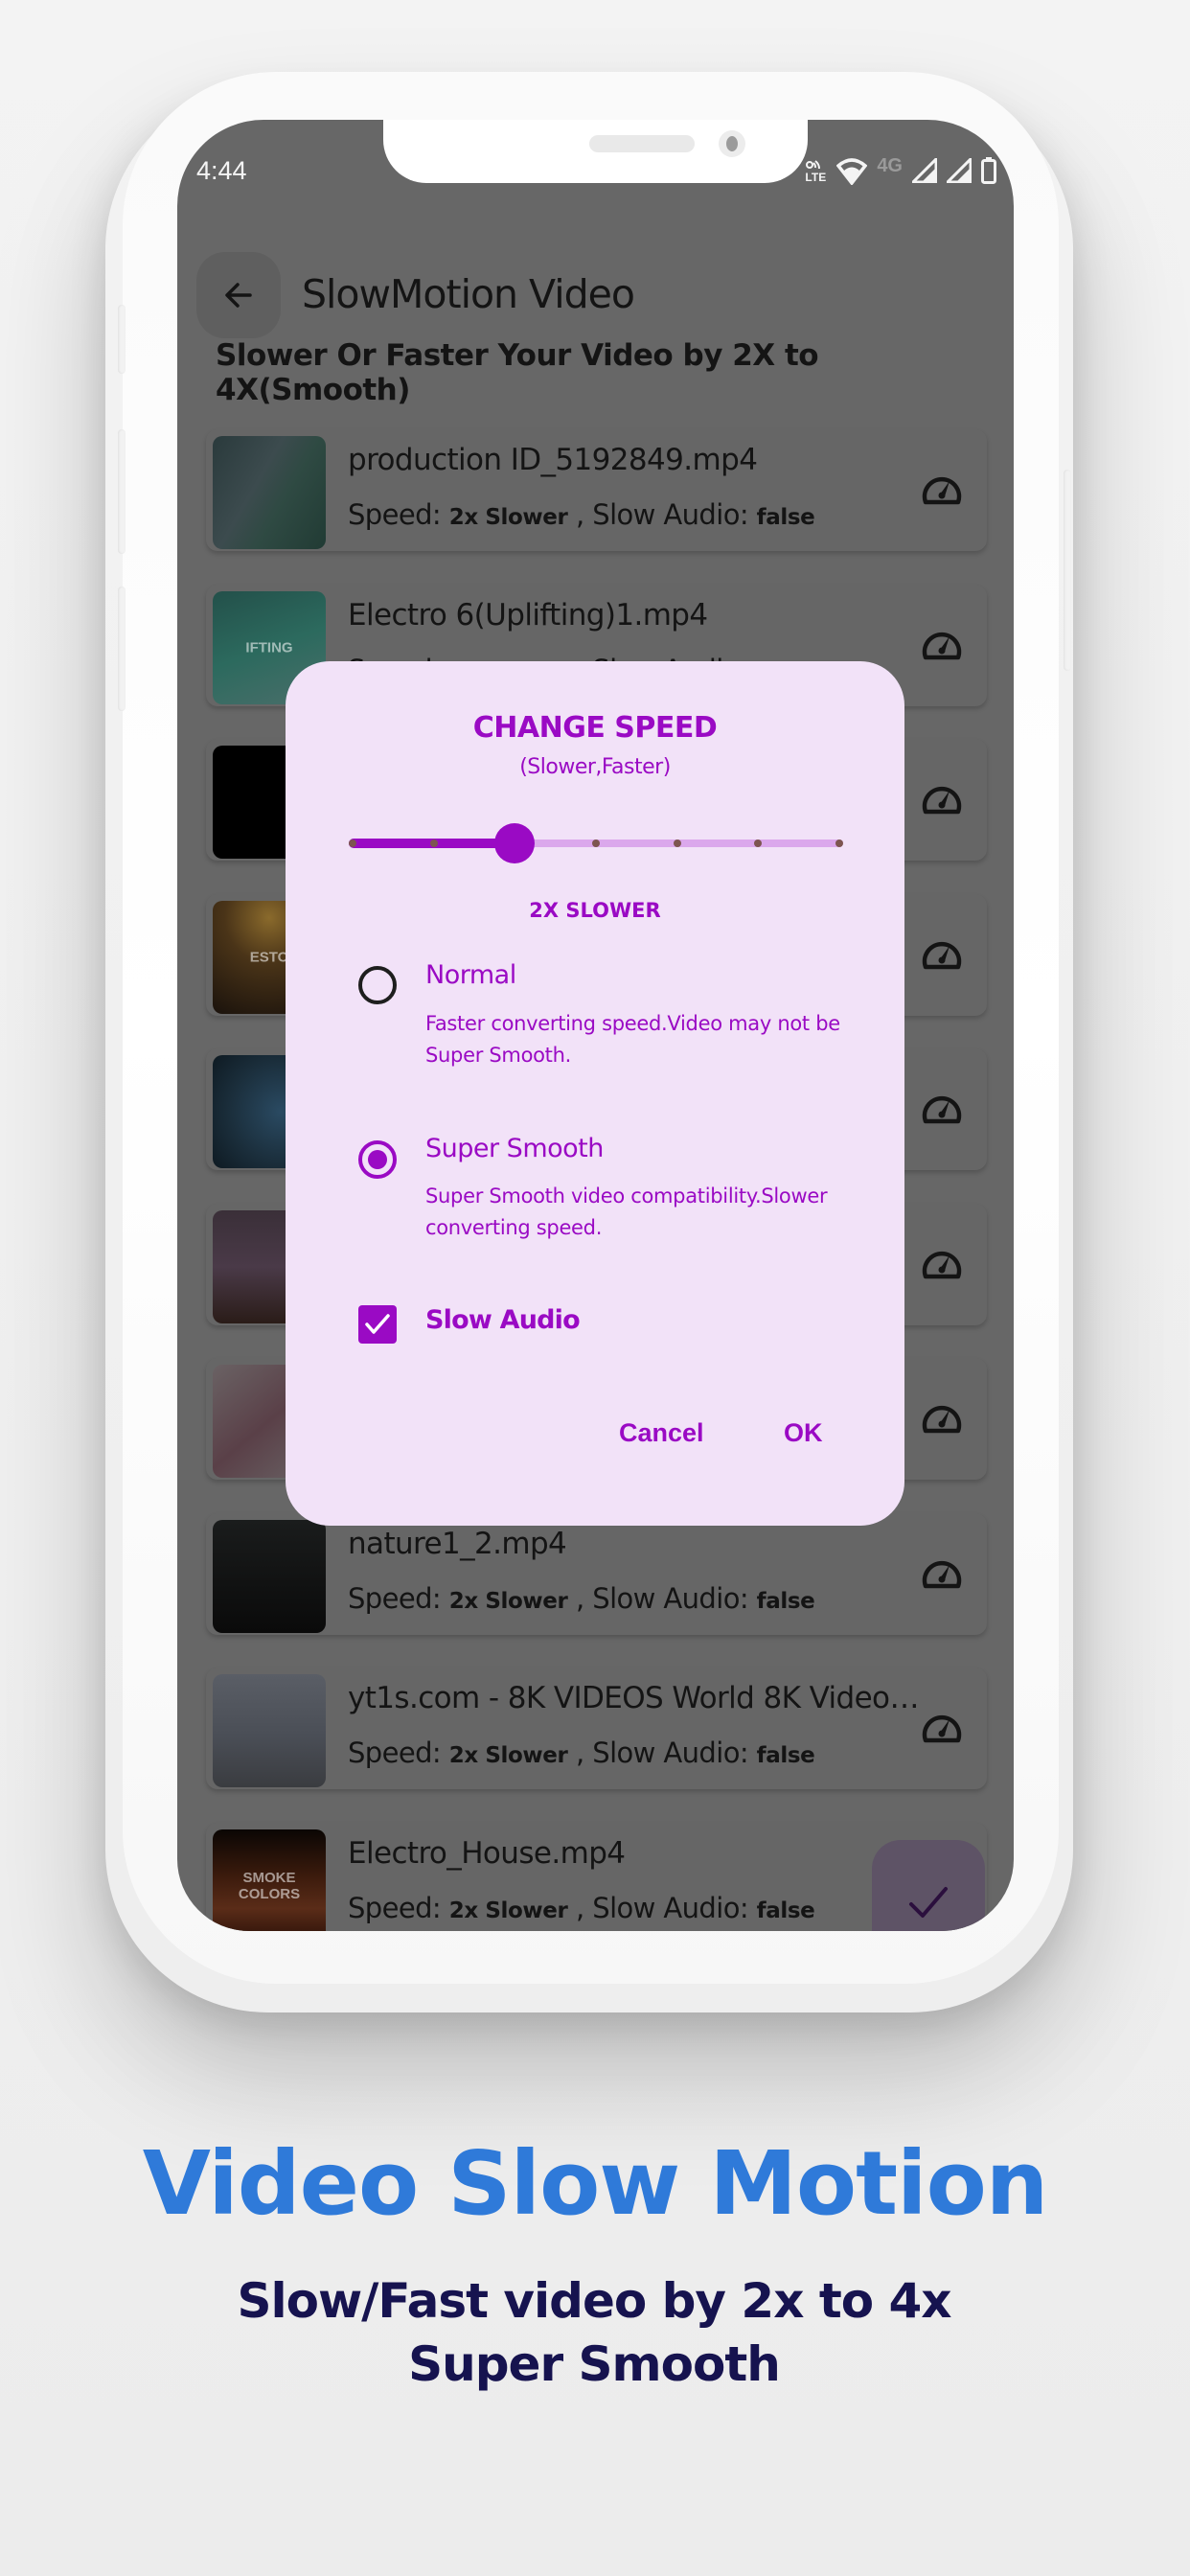  What do you see at coordinates (378, 985) in the screenshot?
I see `radio-normal` at bounding box center [378, 985].